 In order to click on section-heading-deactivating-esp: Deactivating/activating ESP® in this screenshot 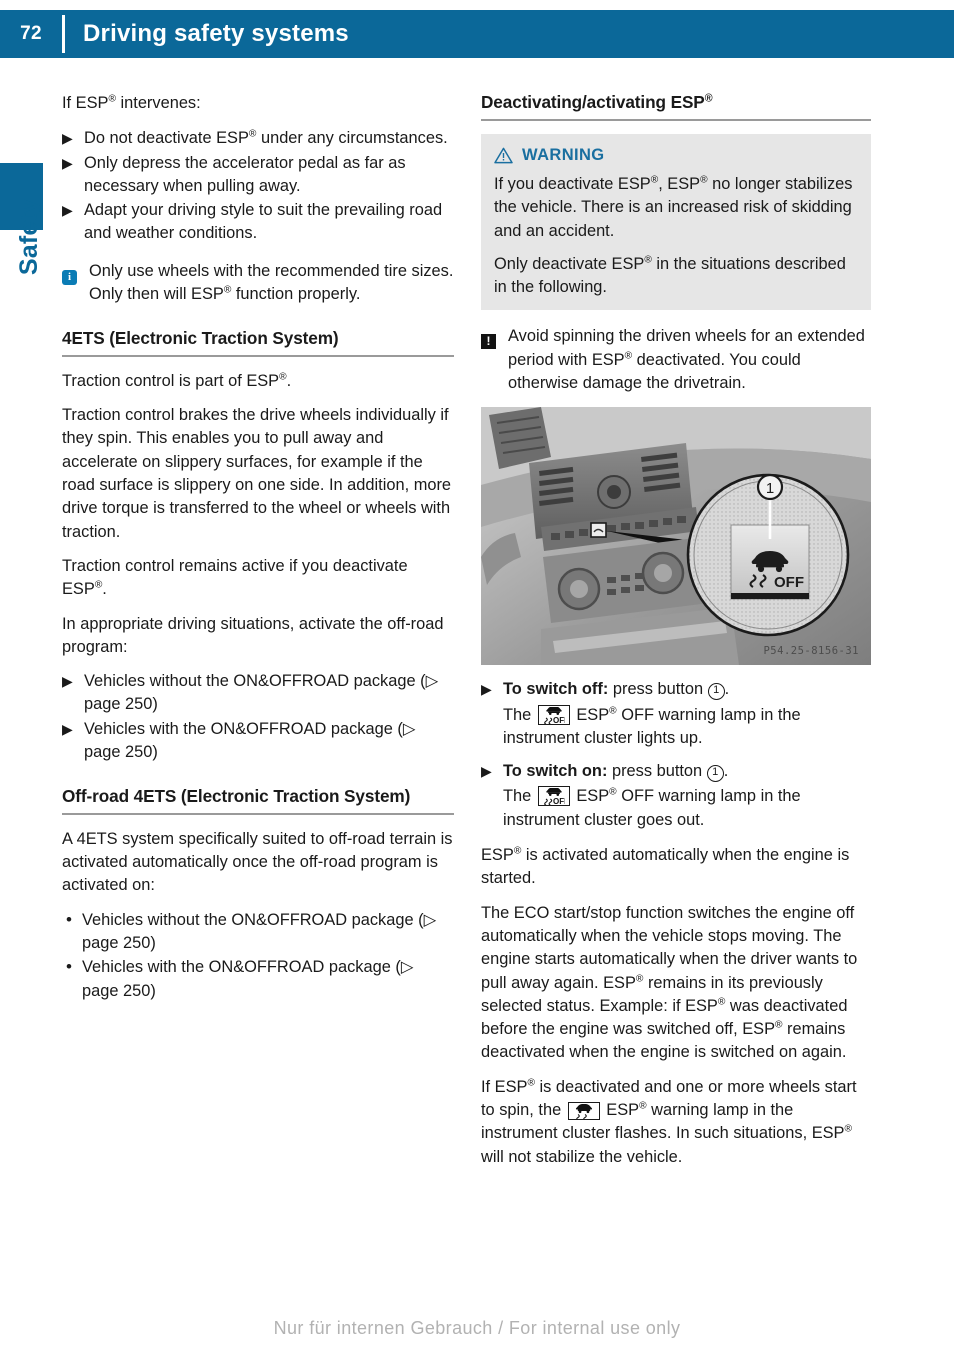, I will do `click(597, 102)`.